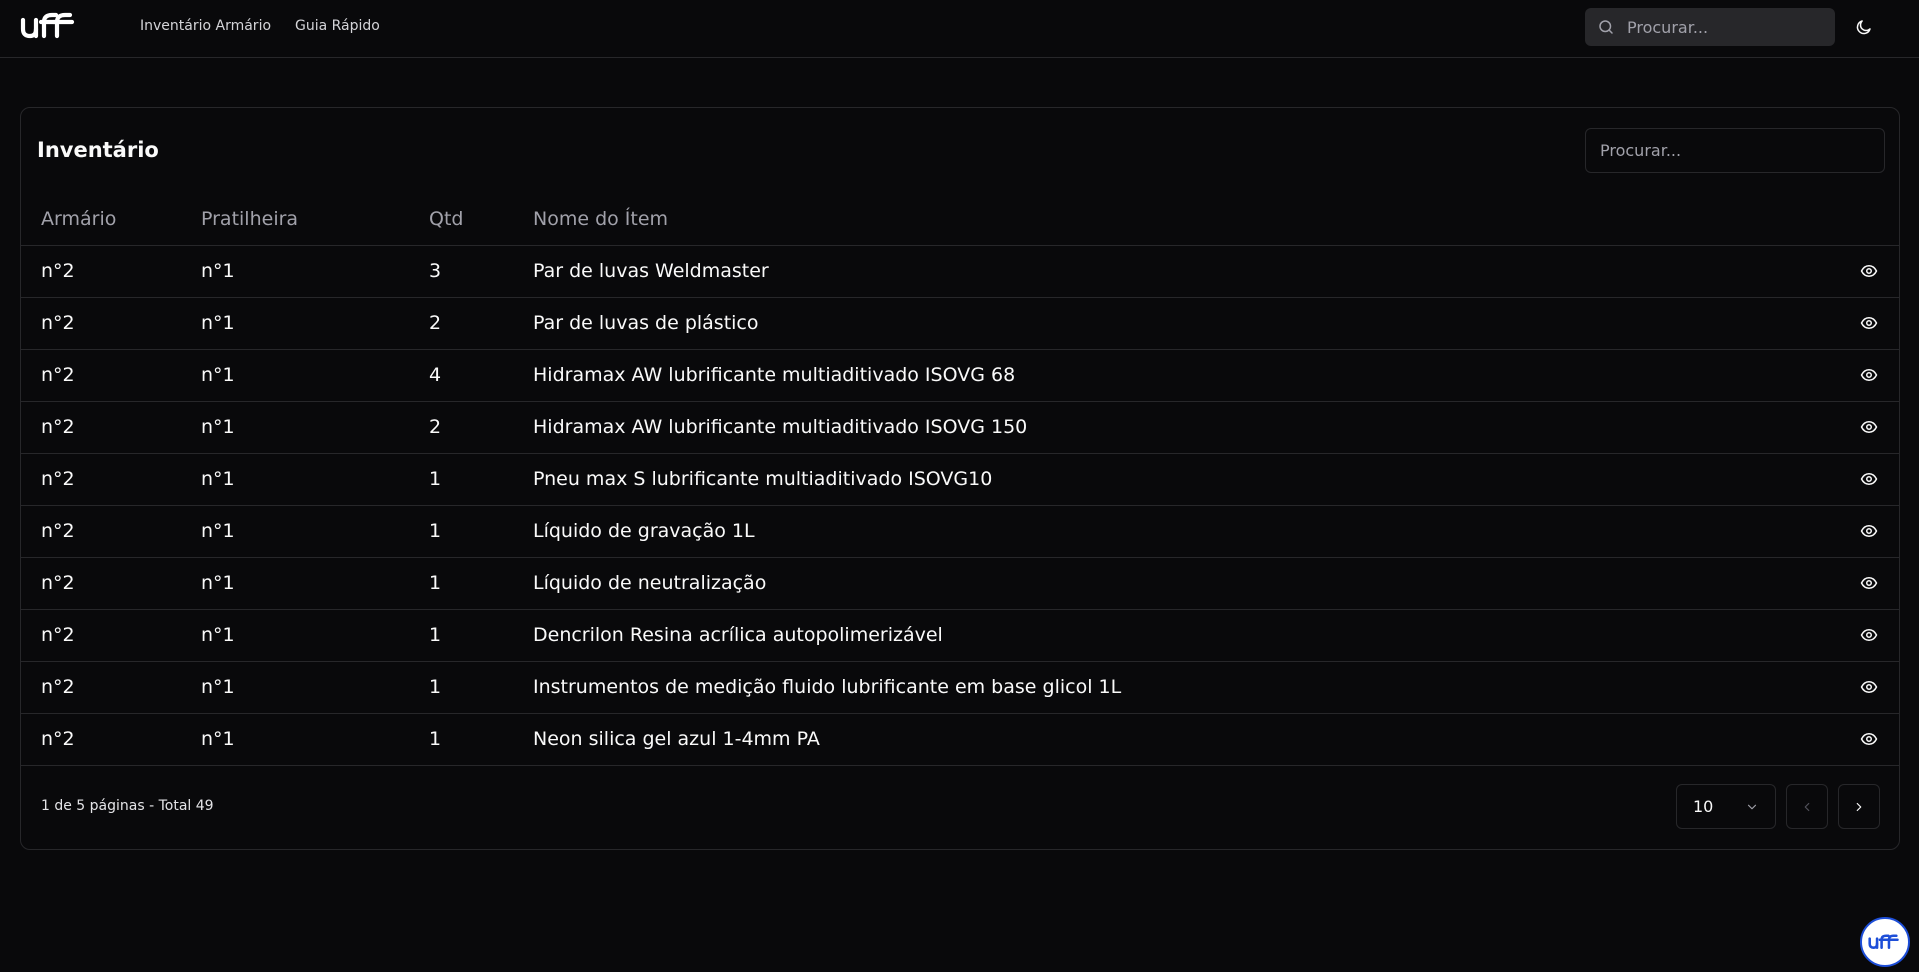  What do you see at coordinates (1186, 271) in the screenshot?
I see `cell-nome: Par de luvas Weldmaster` at bounding box center [1186, 271].